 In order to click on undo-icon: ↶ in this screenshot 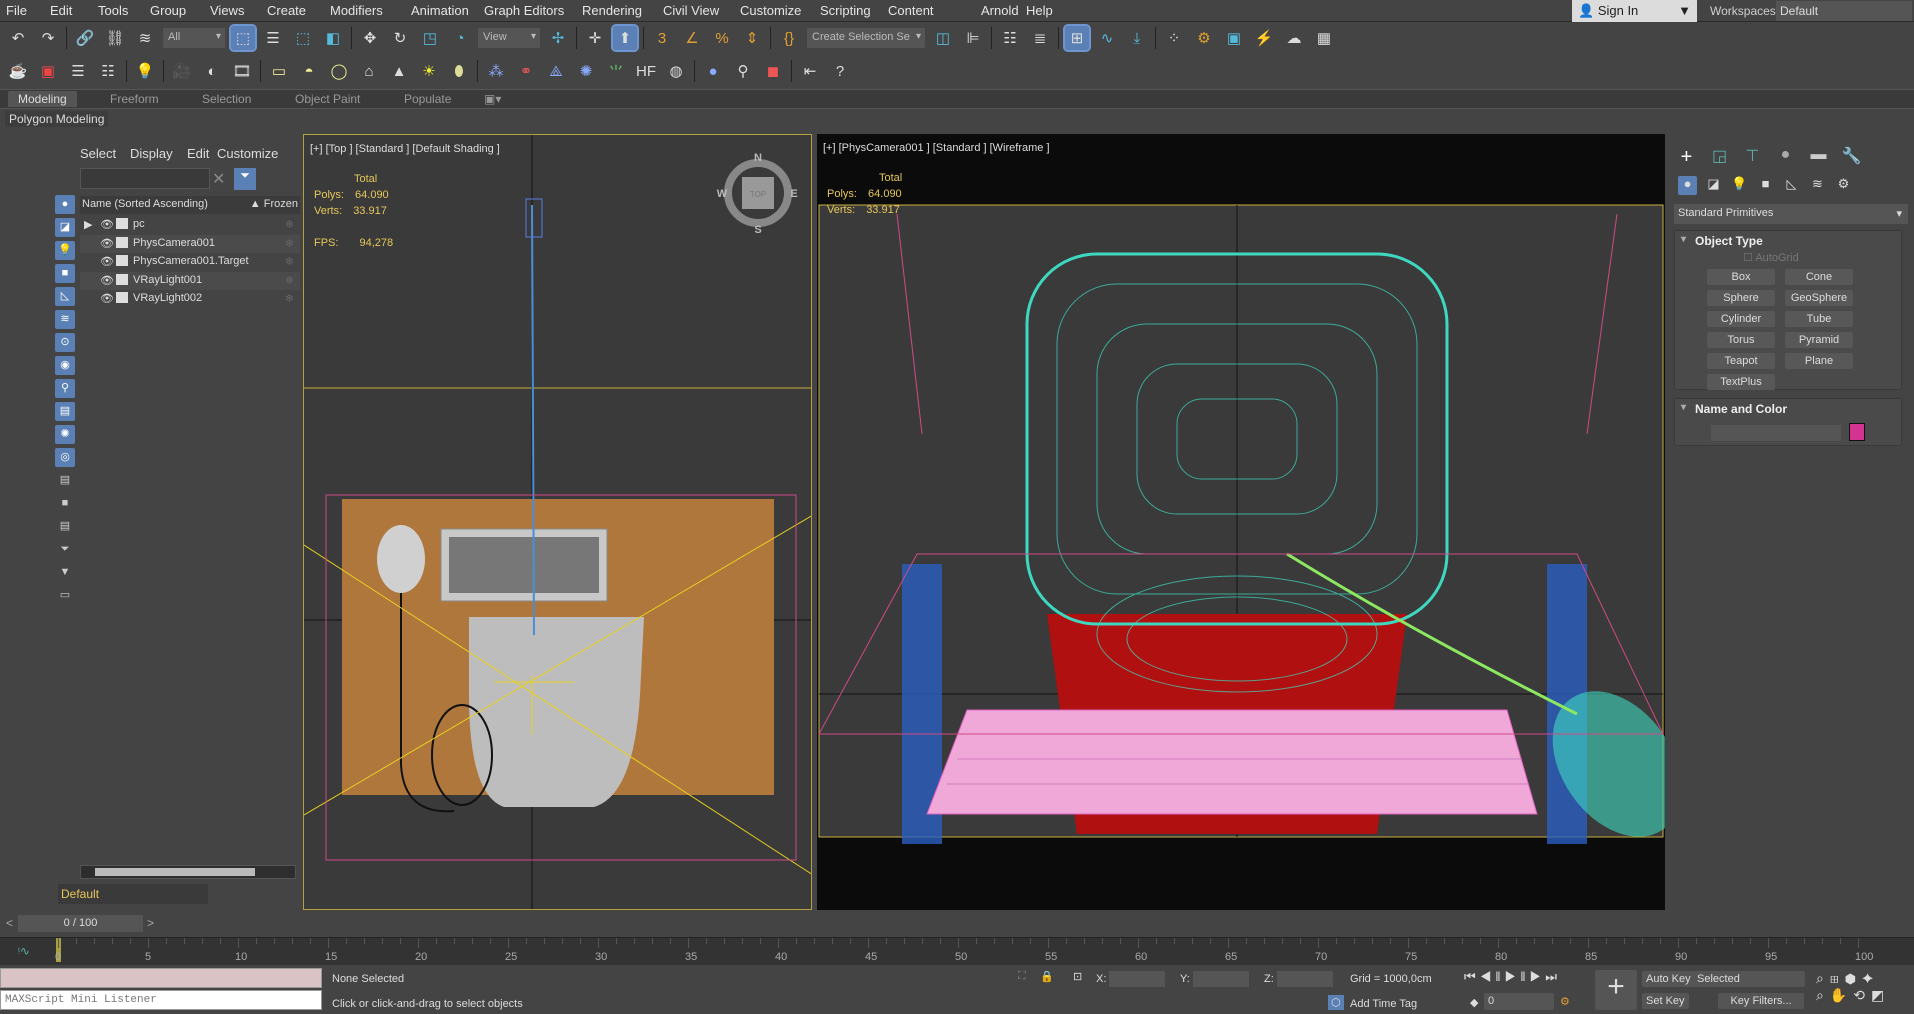, I will do `click(18, 38)`.